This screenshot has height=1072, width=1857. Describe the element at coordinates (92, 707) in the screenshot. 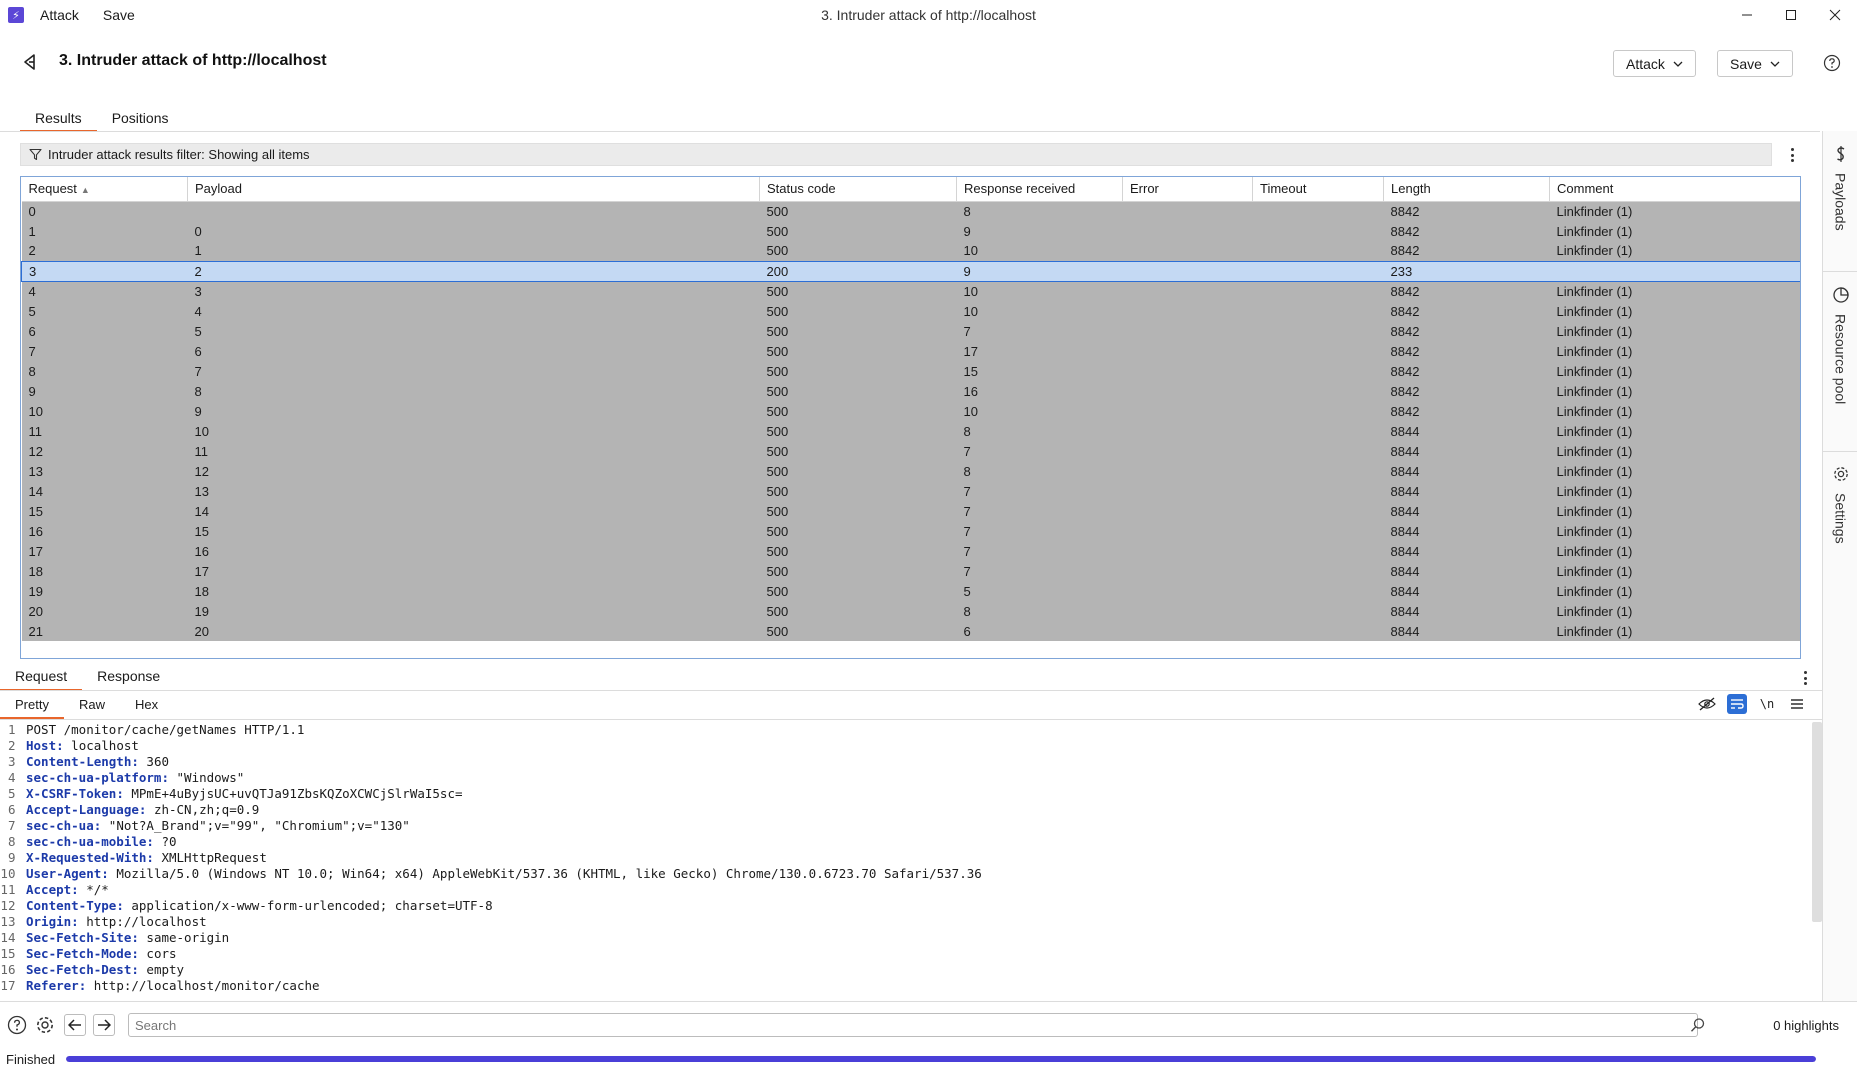

I see `tab-raw: Raw` at that location.